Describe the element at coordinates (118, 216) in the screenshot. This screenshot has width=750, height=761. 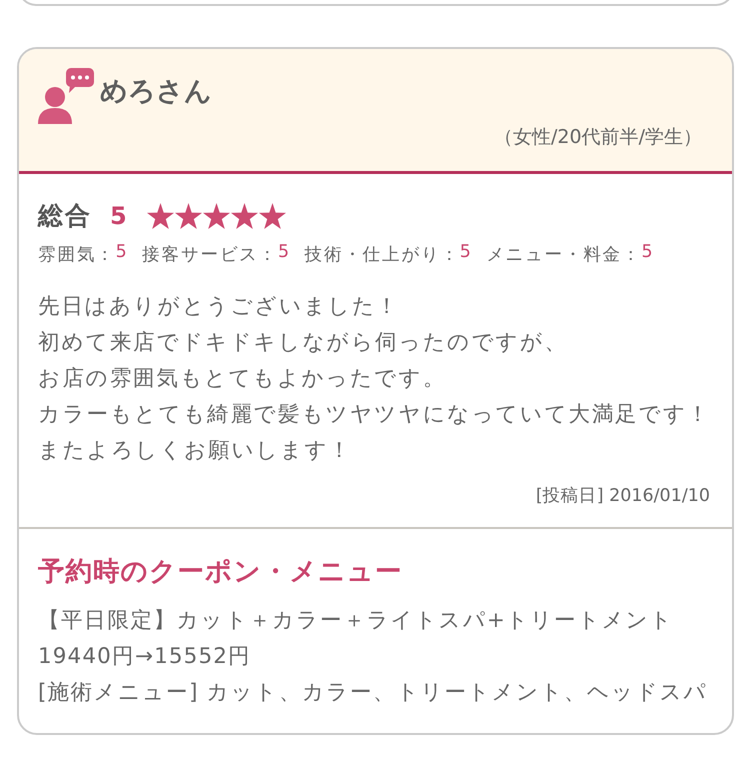
I see `overall-score: 5` at that location.